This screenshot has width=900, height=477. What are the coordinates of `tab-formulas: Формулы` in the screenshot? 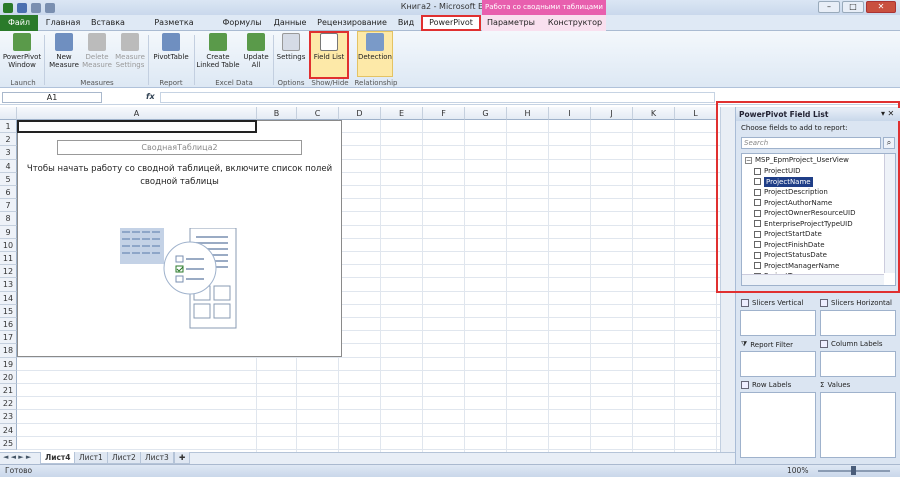 It's located at (242, 23).